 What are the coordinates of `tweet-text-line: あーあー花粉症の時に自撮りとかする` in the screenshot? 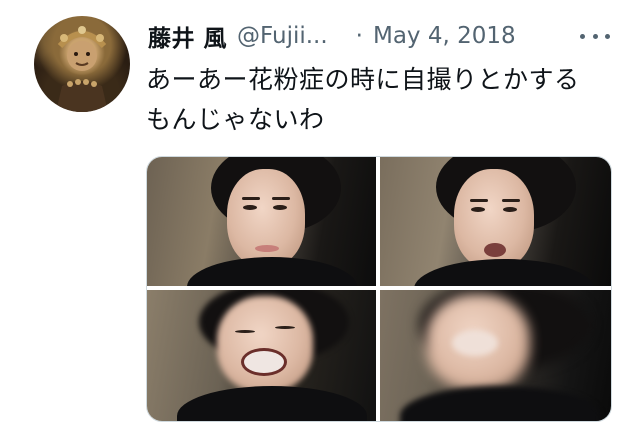 It's located at (363, 79).